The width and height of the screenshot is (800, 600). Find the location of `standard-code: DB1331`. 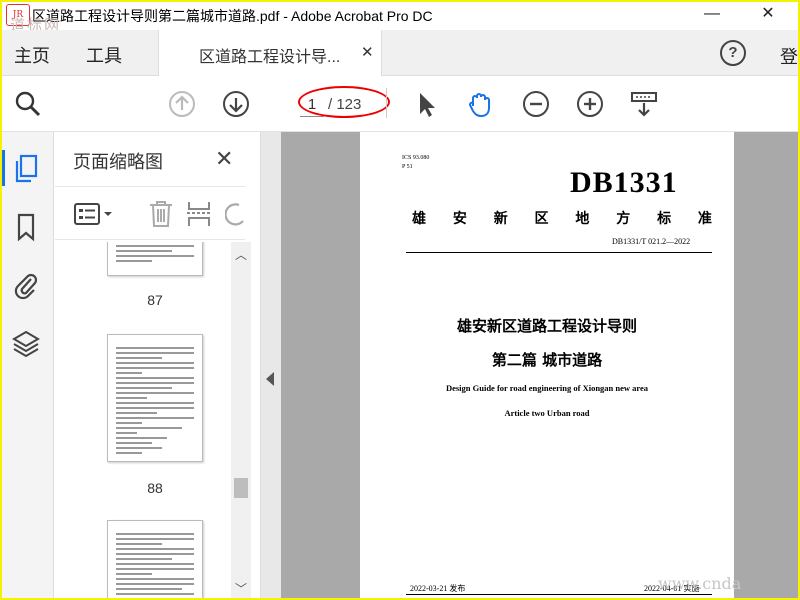

standard-code: DB1331 is located at coordinates (624, 182).